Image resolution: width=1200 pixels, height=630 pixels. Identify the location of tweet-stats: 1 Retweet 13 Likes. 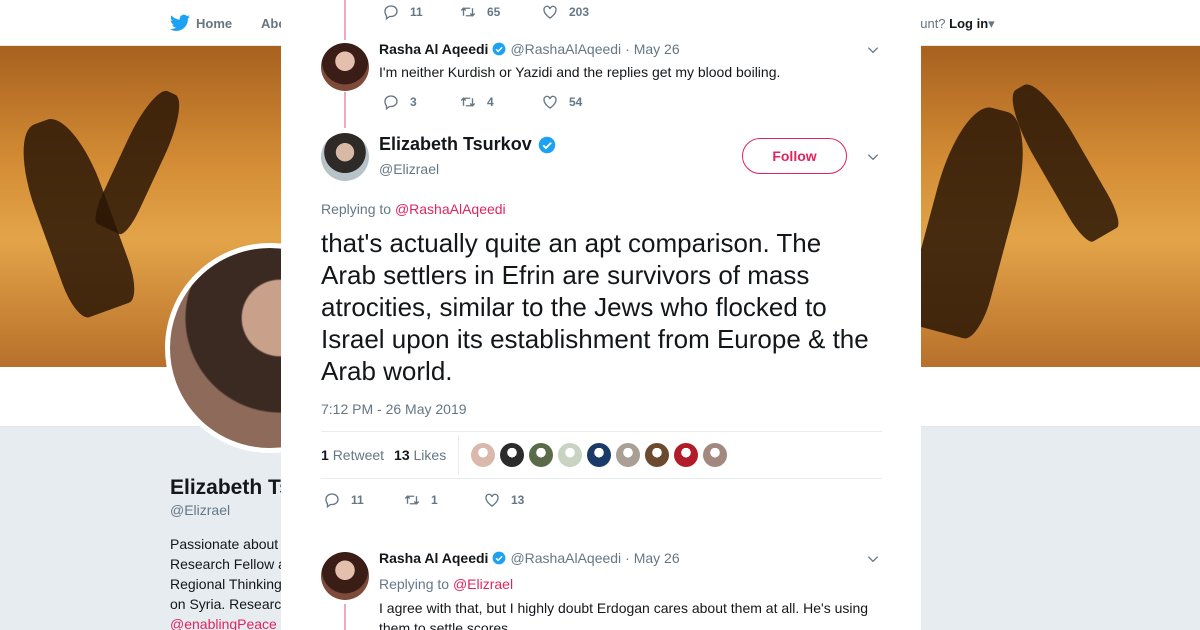
(601, 455).